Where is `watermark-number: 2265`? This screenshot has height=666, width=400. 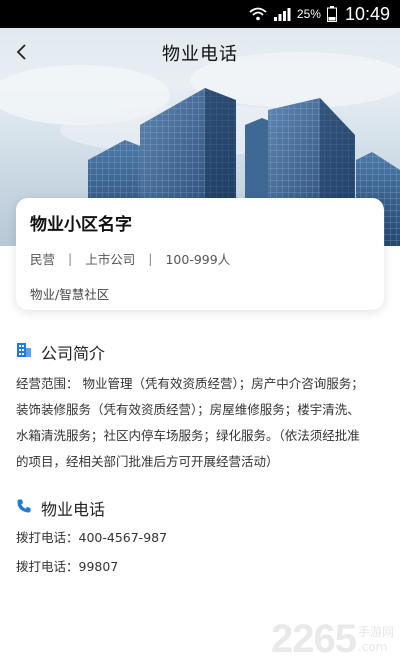 watermark-number: 2265 is located at coordinates (314, 639).